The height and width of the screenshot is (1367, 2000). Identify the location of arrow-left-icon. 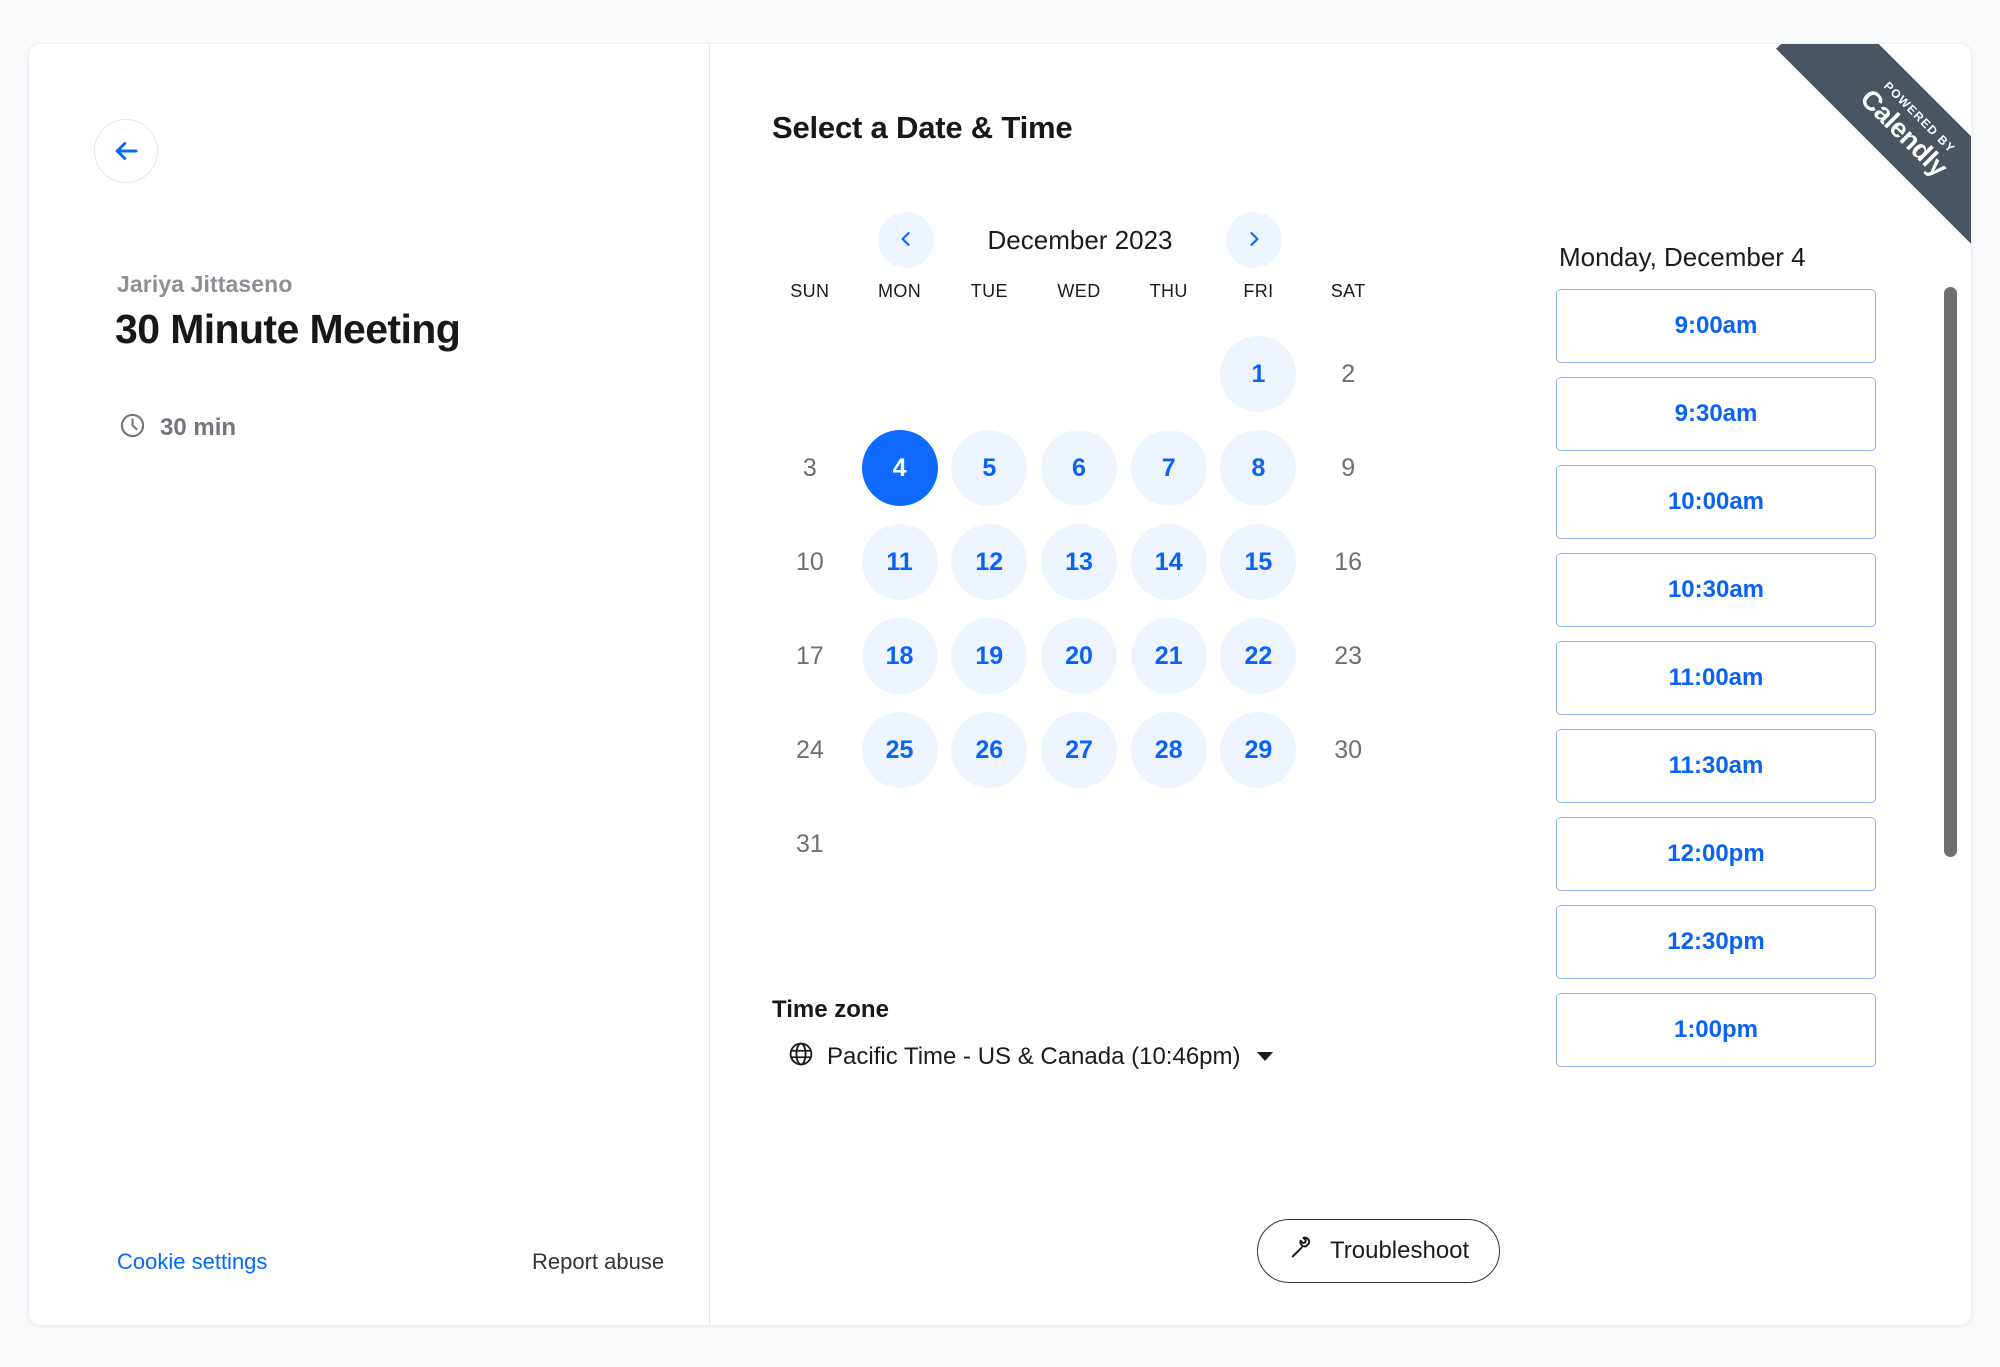
(126, 151).